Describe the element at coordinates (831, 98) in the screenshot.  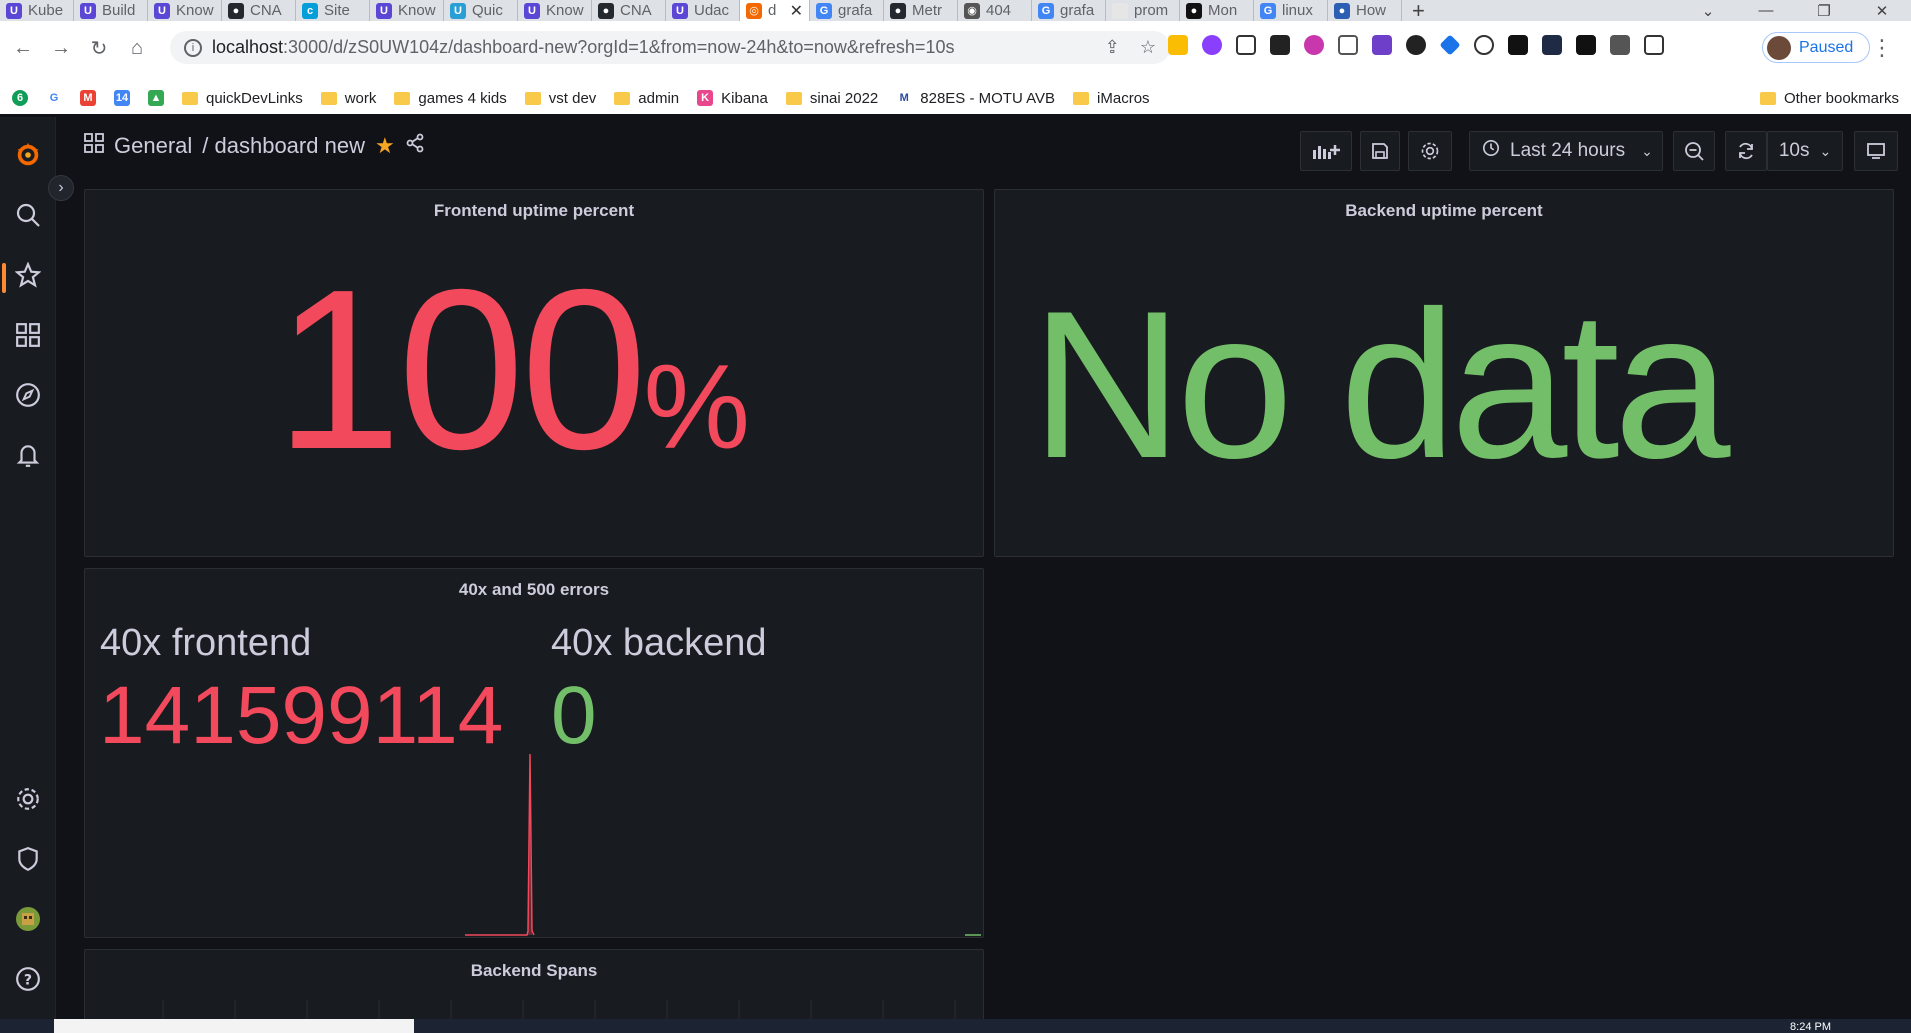
I see `bookmark-item: sinai 2022` at that location.